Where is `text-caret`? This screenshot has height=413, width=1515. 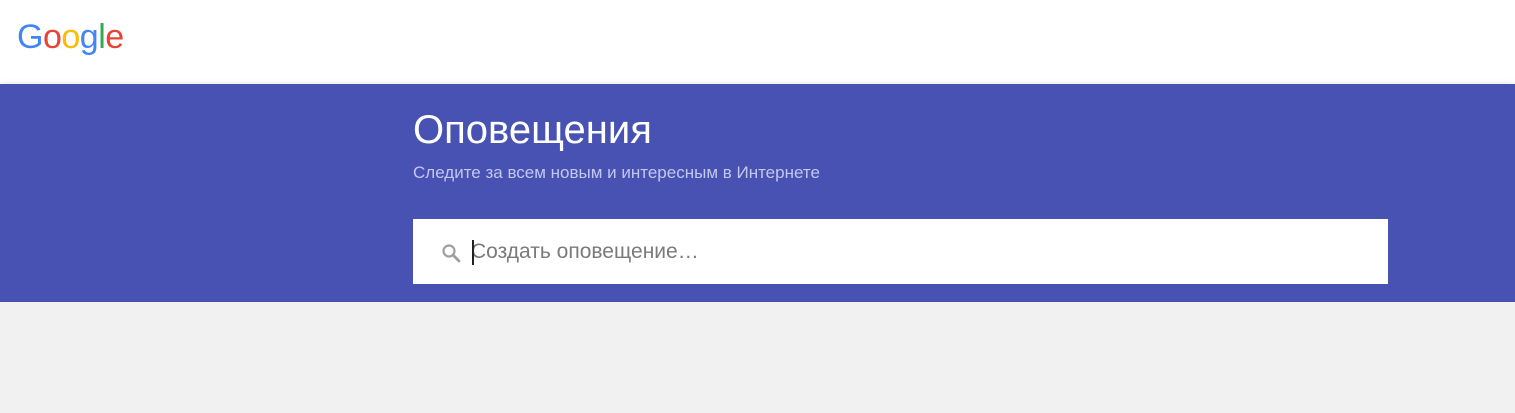 text-caret is located at coordinates (473, 252).